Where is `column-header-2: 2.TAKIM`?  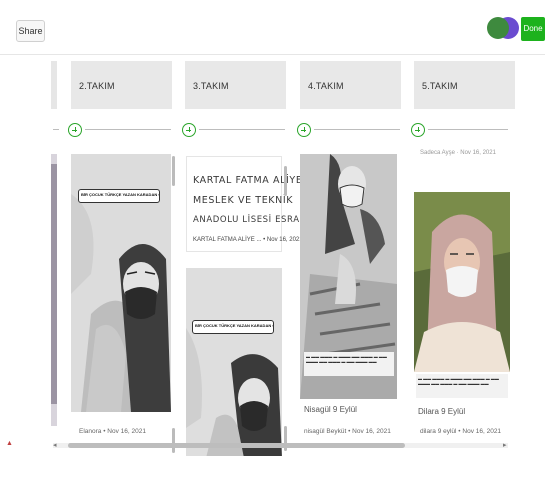 column-header-2: 2.TAKIM is located at coordinates (121, 85).